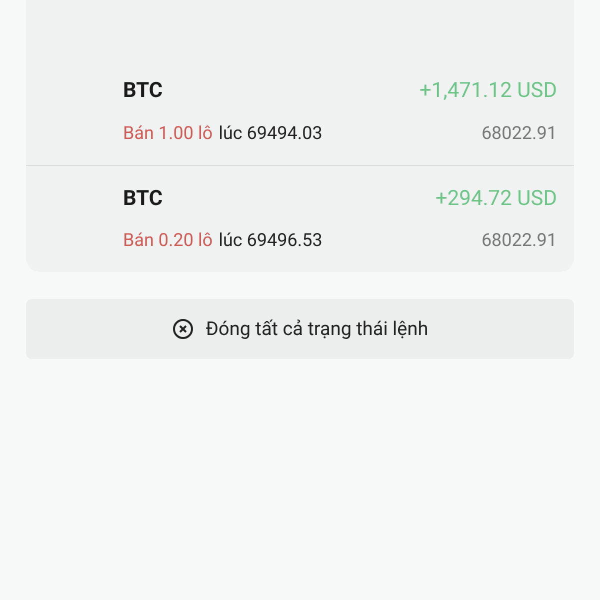 Image resolution: width=600 pixels, height=600 pixels. I want to click on close-all-button: Đóng tất cả trạng thái lệnh, so click(300, 329).